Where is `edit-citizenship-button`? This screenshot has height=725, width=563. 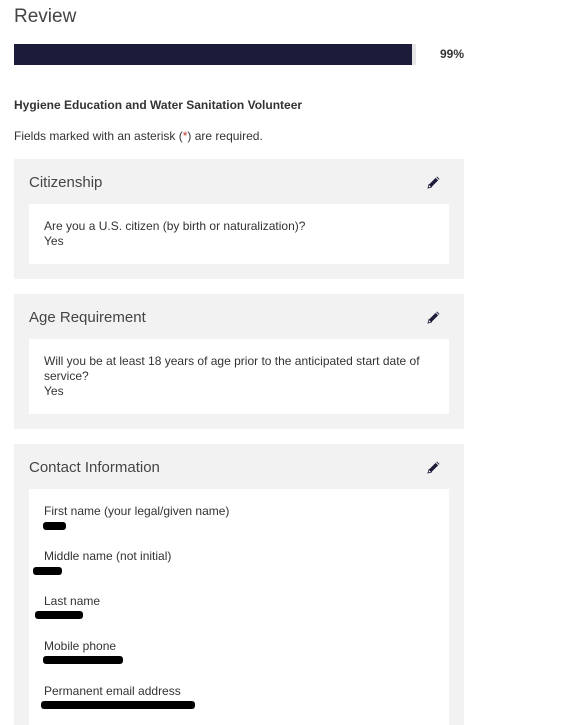
edit-citizenship-button is located at coordinates (434, 182).